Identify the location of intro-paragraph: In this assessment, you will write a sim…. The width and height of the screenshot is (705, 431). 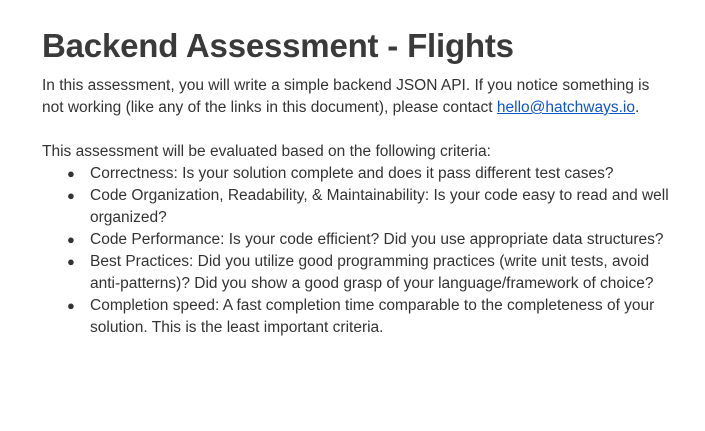
(357, 97).